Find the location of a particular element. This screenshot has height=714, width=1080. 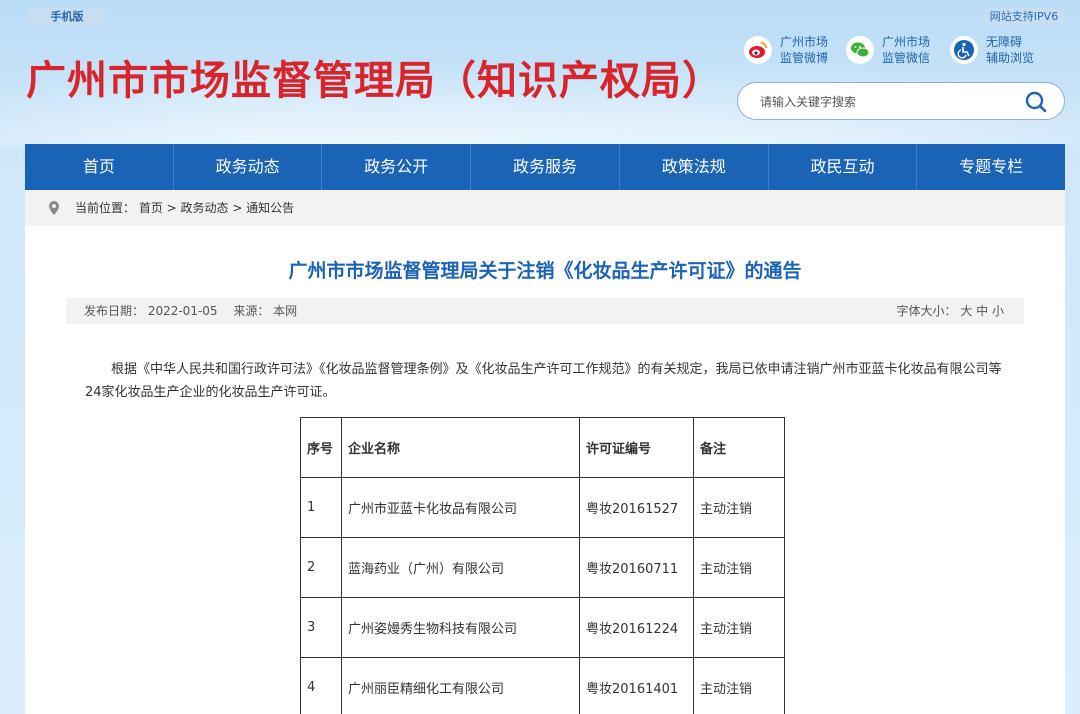

cell-index: 4 is located at coordinates (321, 685).